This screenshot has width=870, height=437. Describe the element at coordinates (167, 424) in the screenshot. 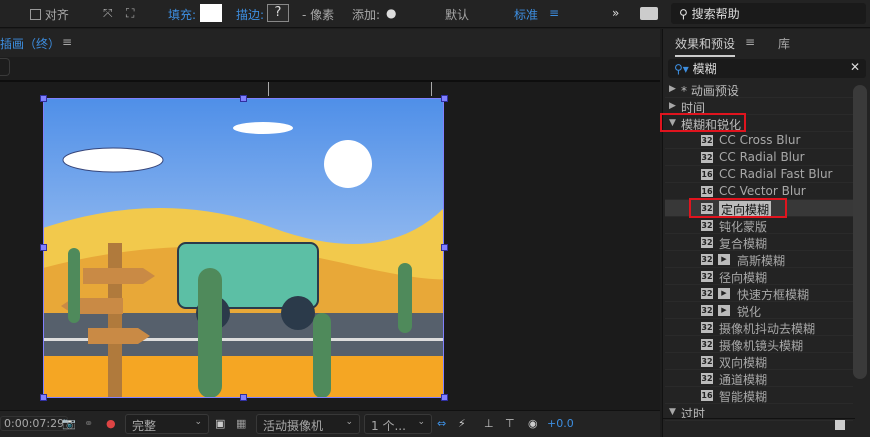

I see `resolution-select: 完整 ⌄` at that location.